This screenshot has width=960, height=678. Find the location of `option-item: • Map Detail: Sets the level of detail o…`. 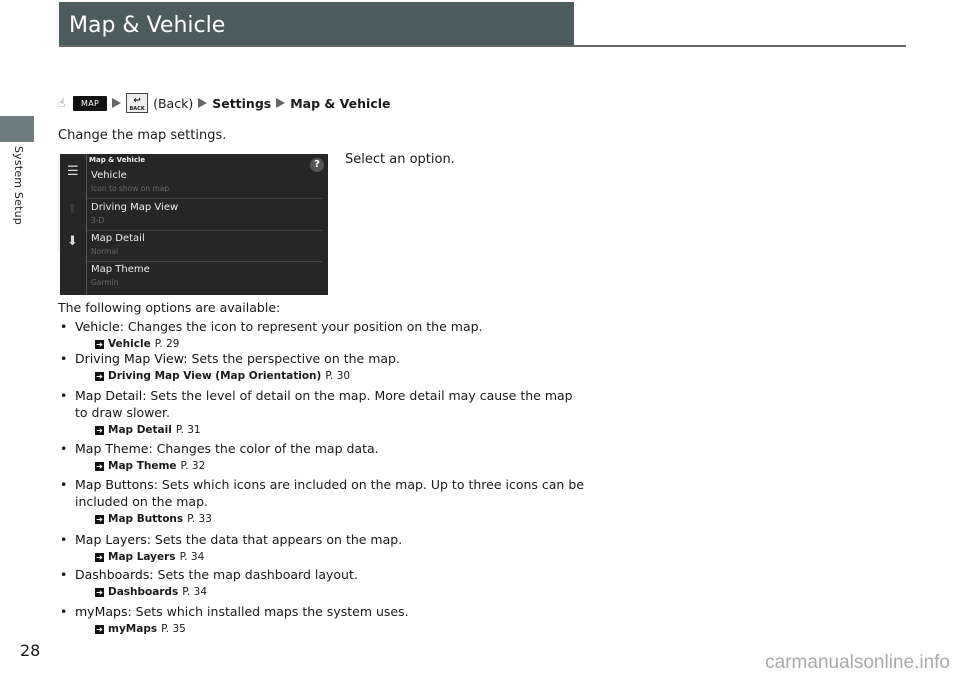

option-item: • Map Detail: Sets the level of detail o… is located at coordinates (323, 413).